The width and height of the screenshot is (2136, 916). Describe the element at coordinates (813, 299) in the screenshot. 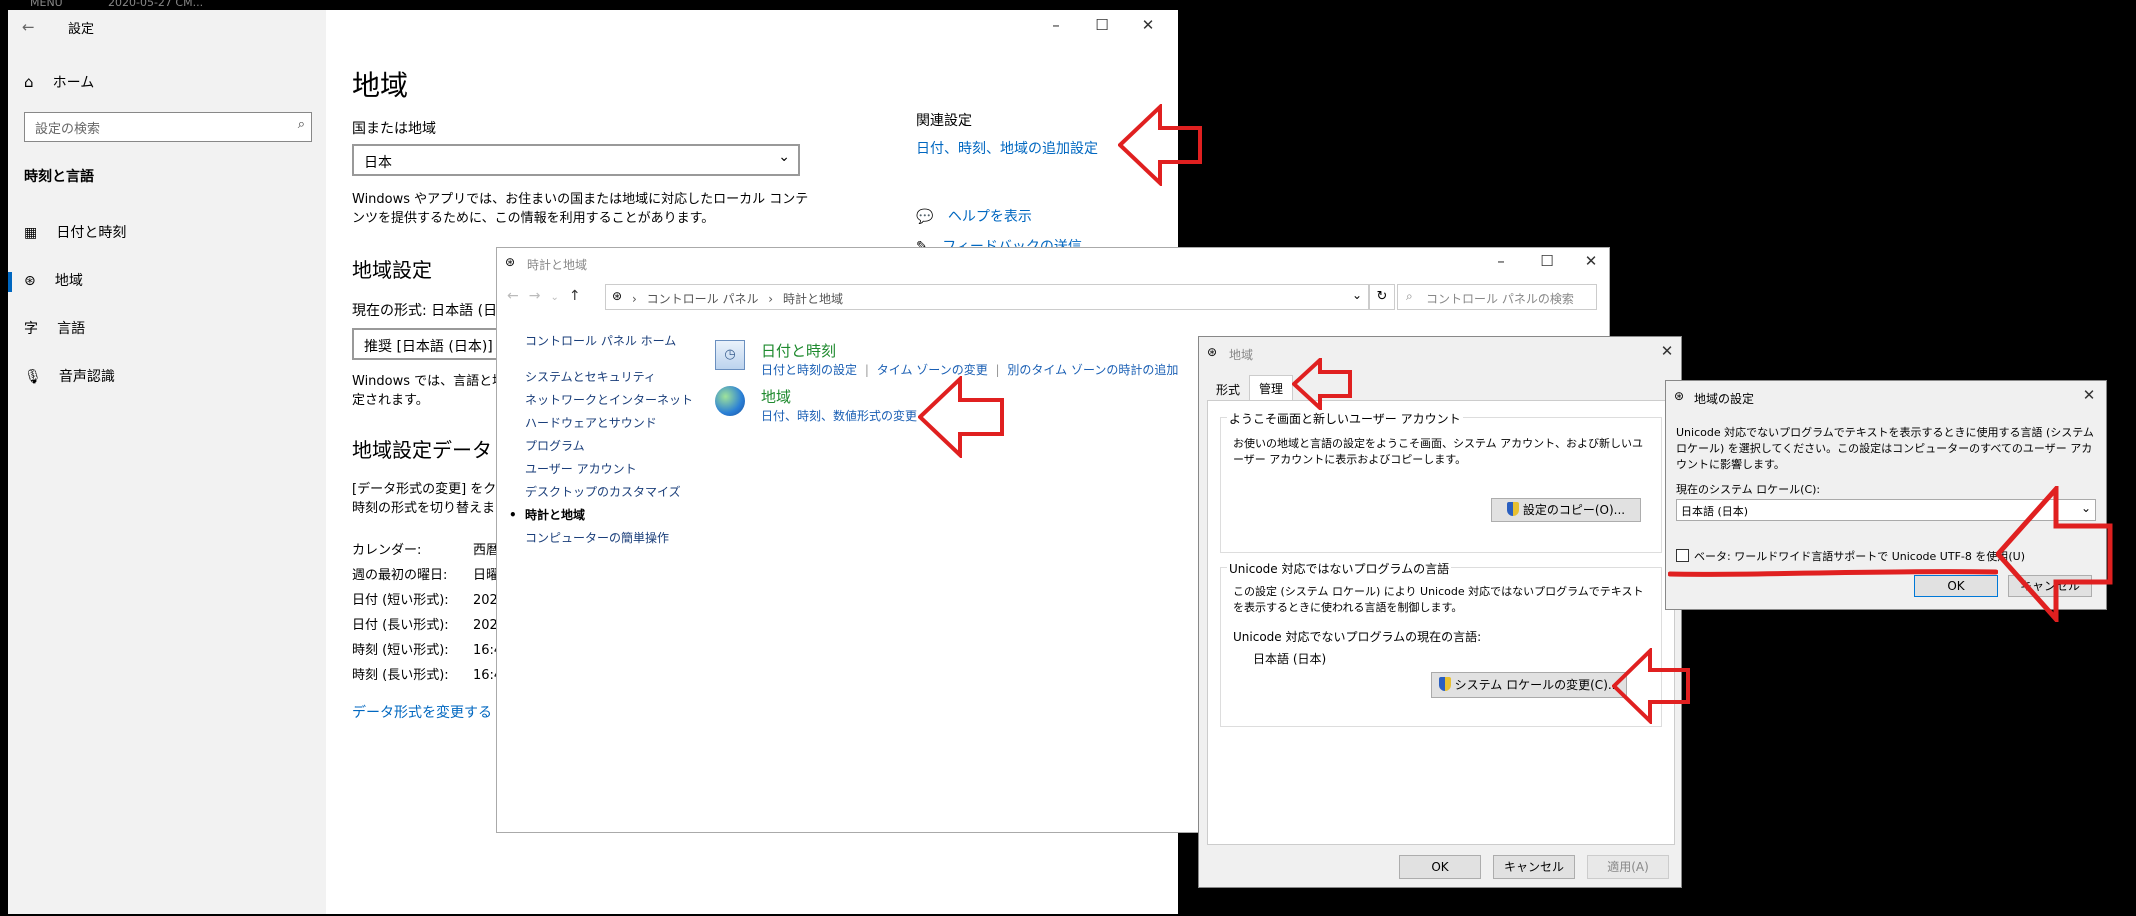

I see `breadcrumb-item: 時計と地域` at that location.